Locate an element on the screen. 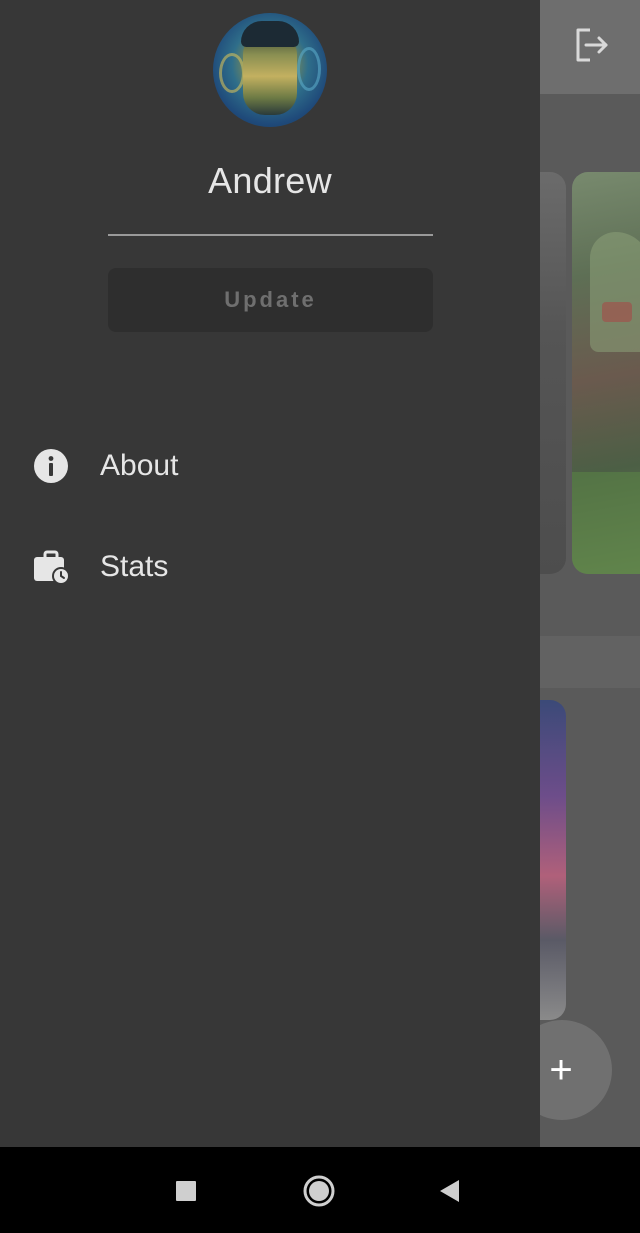 The height and width of the screenshot is (1233, 640). logout-icon is located at coordinates (592, 45).